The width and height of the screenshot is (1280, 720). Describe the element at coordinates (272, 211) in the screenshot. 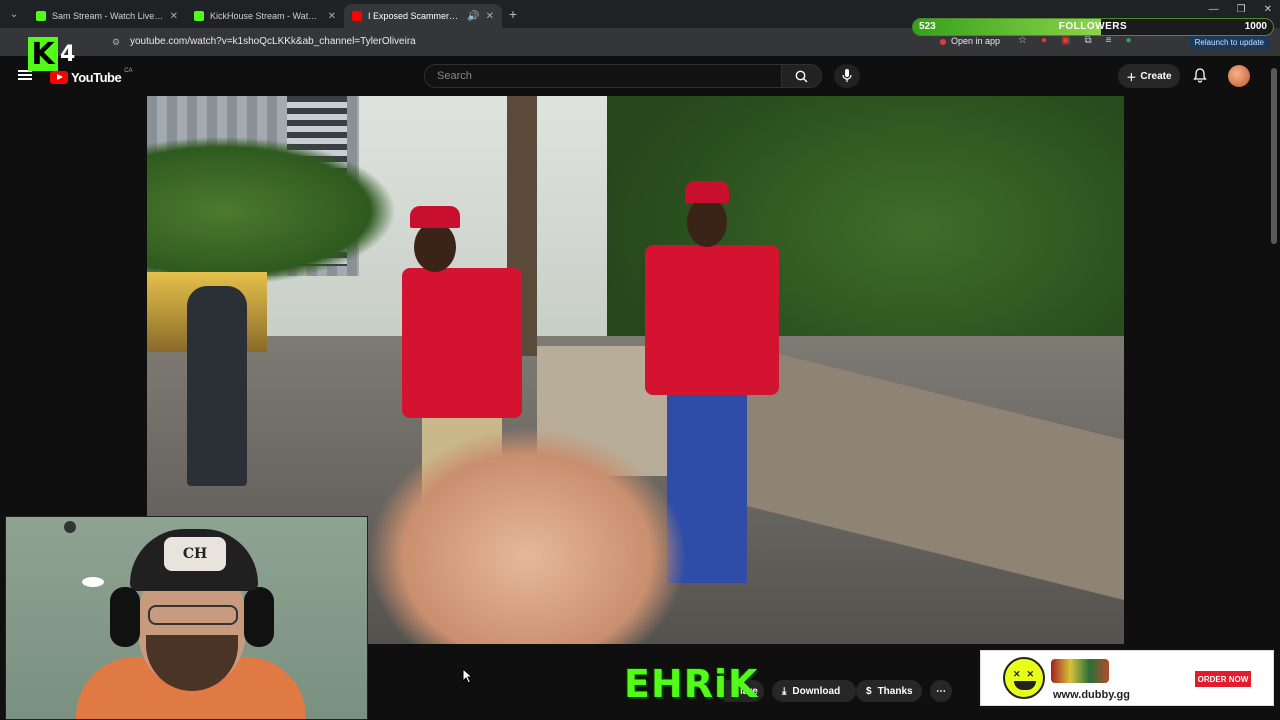

I see `video-trees-left` at that location.